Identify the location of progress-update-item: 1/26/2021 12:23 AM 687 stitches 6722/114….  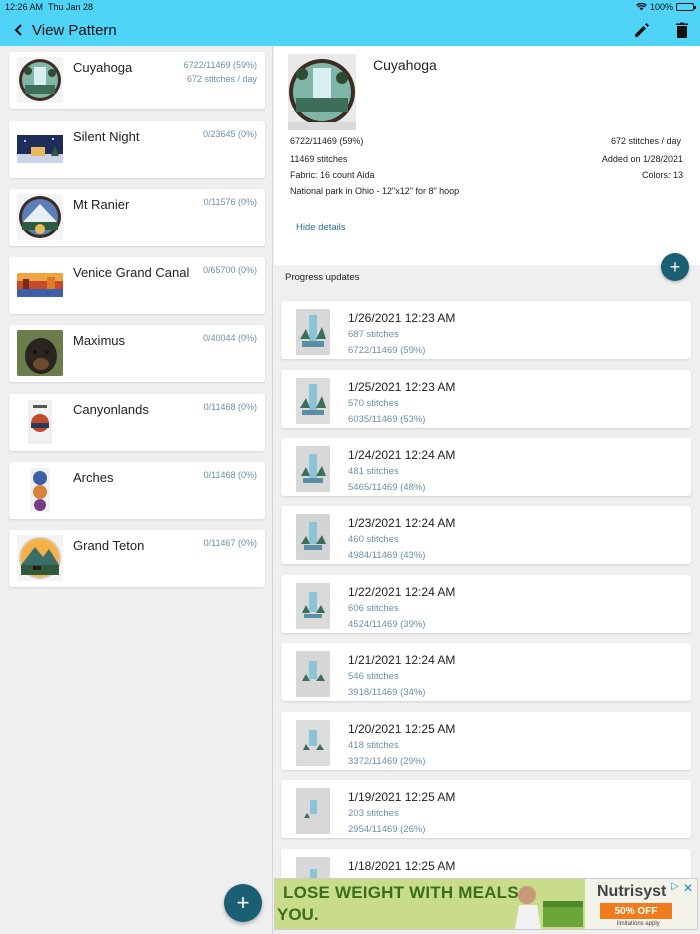
(486, 330).